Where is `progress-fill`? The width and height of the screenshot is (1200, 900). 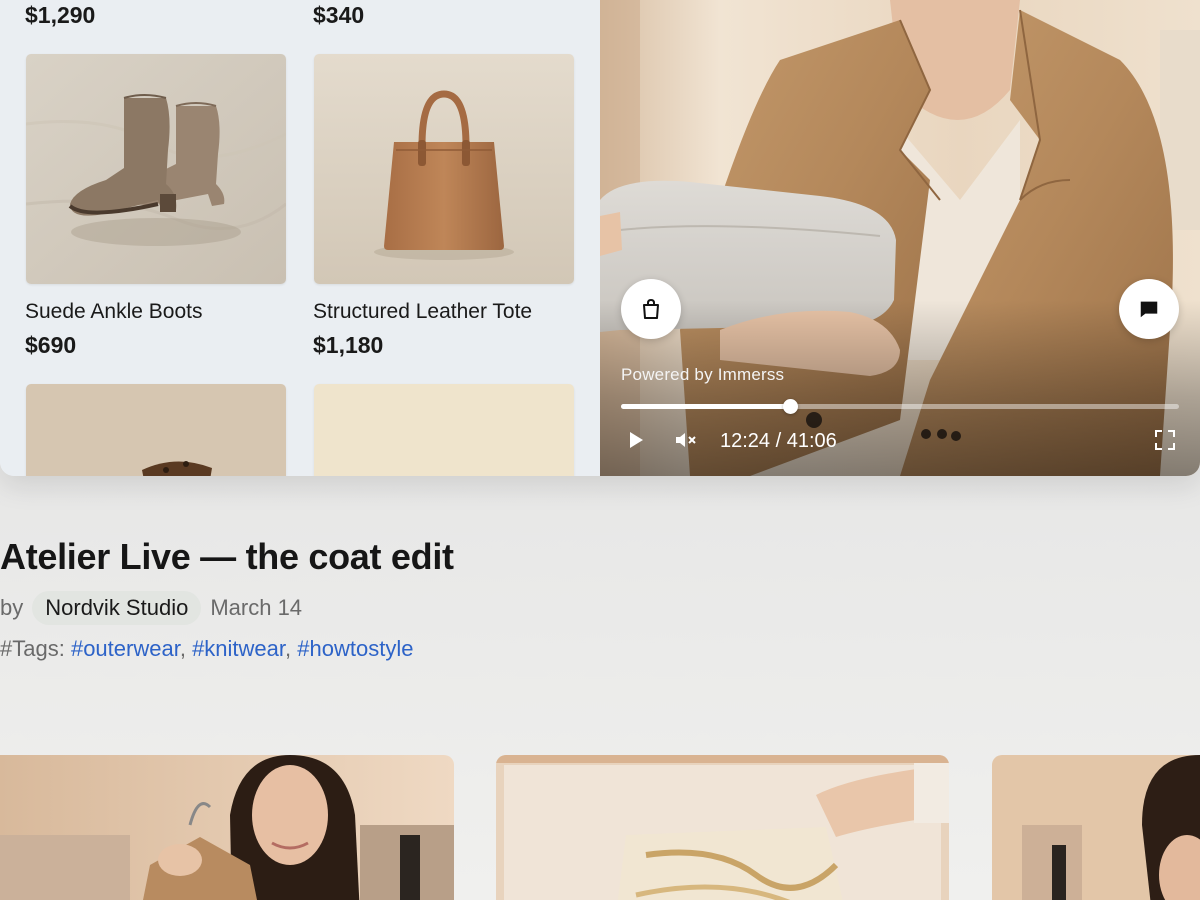
progress-fill is located at coordinates (705, 406).